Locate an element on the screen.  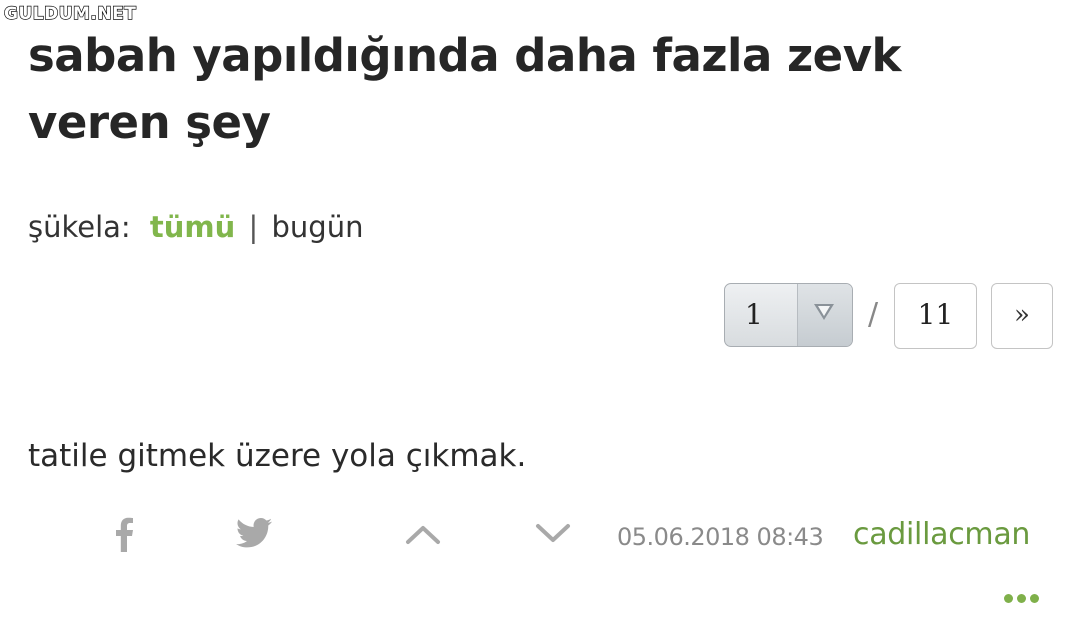
page-select-value: 1 is located at coordinates (754, 314).